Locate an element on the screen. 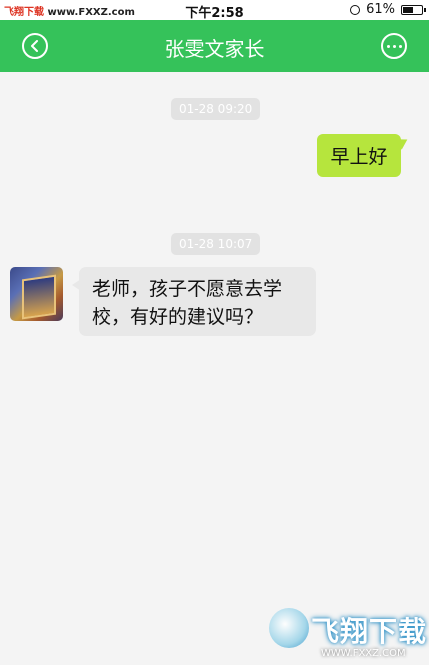 This screenshot has width=429, height=665. battery-icon is located at coordinates (413, 9).